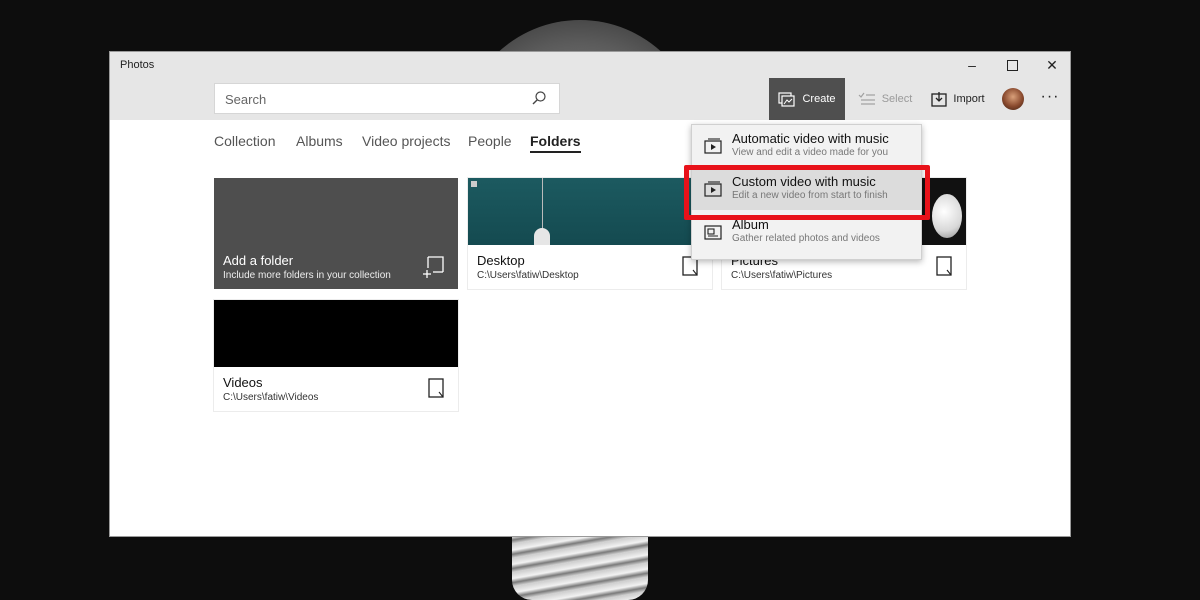 The width and height of the screenshot is (1200, 600). What do you see at coordinates (406, 141) in the screenshot?
I see `tab-video-projects: Video projects` at bounding box center [406, 141].